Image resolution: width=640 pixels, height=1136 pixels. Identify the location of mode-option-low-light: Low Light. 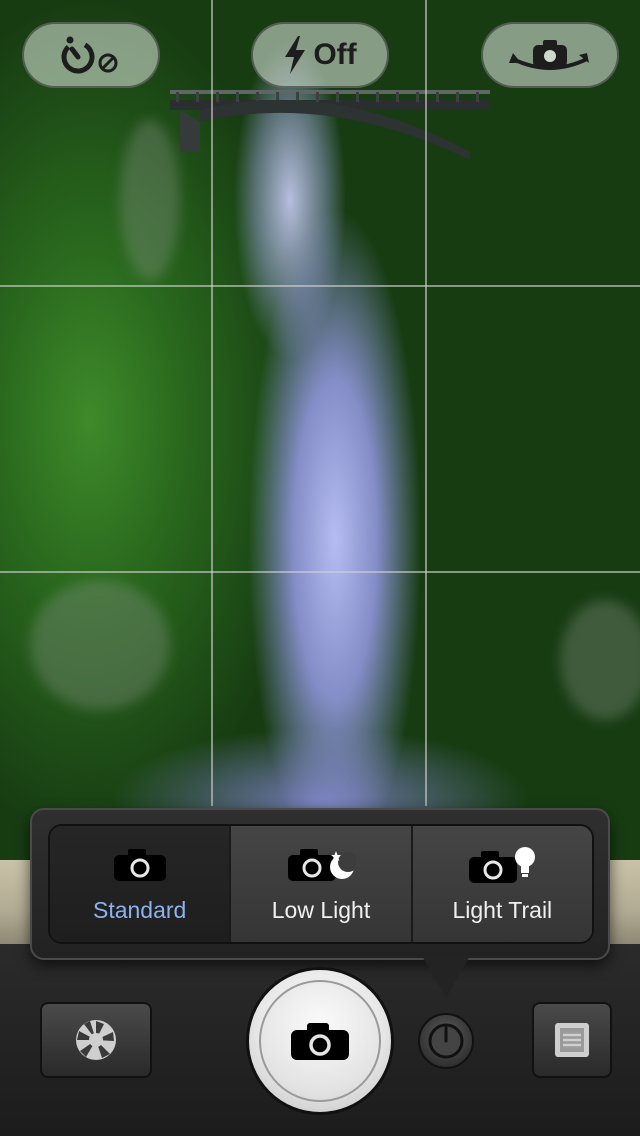
(322, 884).